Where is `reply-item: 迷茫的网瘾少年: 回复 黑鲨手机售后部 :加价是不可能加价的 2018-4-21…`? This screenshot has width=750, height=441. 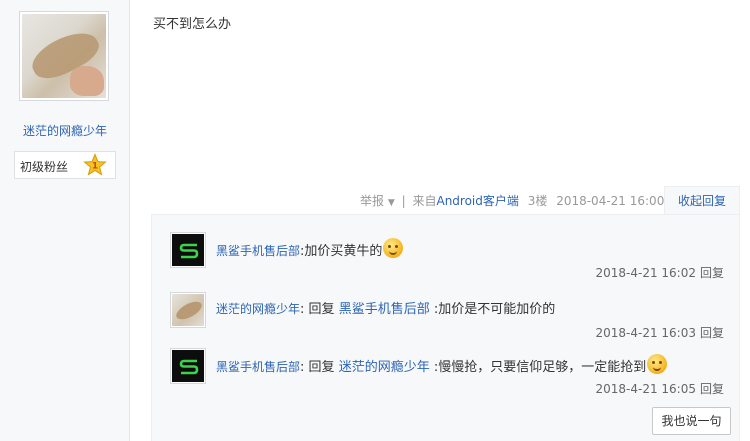 reply-item: 迷茫的网瘾少年: 回复 黑鲨手机售后部 :加价是不可能加价的 2018-4-21… is located at coordinates (450, 320).